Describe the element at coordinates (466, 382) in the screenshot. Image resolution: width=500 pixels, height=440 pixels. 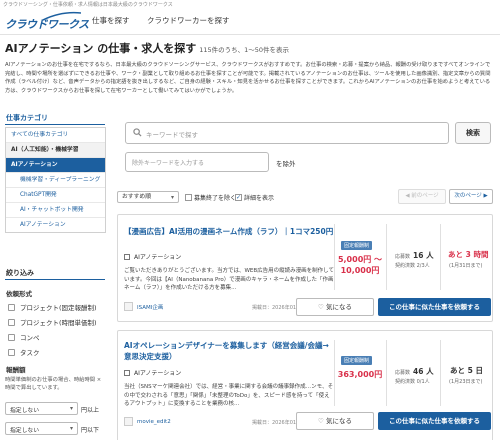
I see `deadline-date: (1月23日まで)` at that location.